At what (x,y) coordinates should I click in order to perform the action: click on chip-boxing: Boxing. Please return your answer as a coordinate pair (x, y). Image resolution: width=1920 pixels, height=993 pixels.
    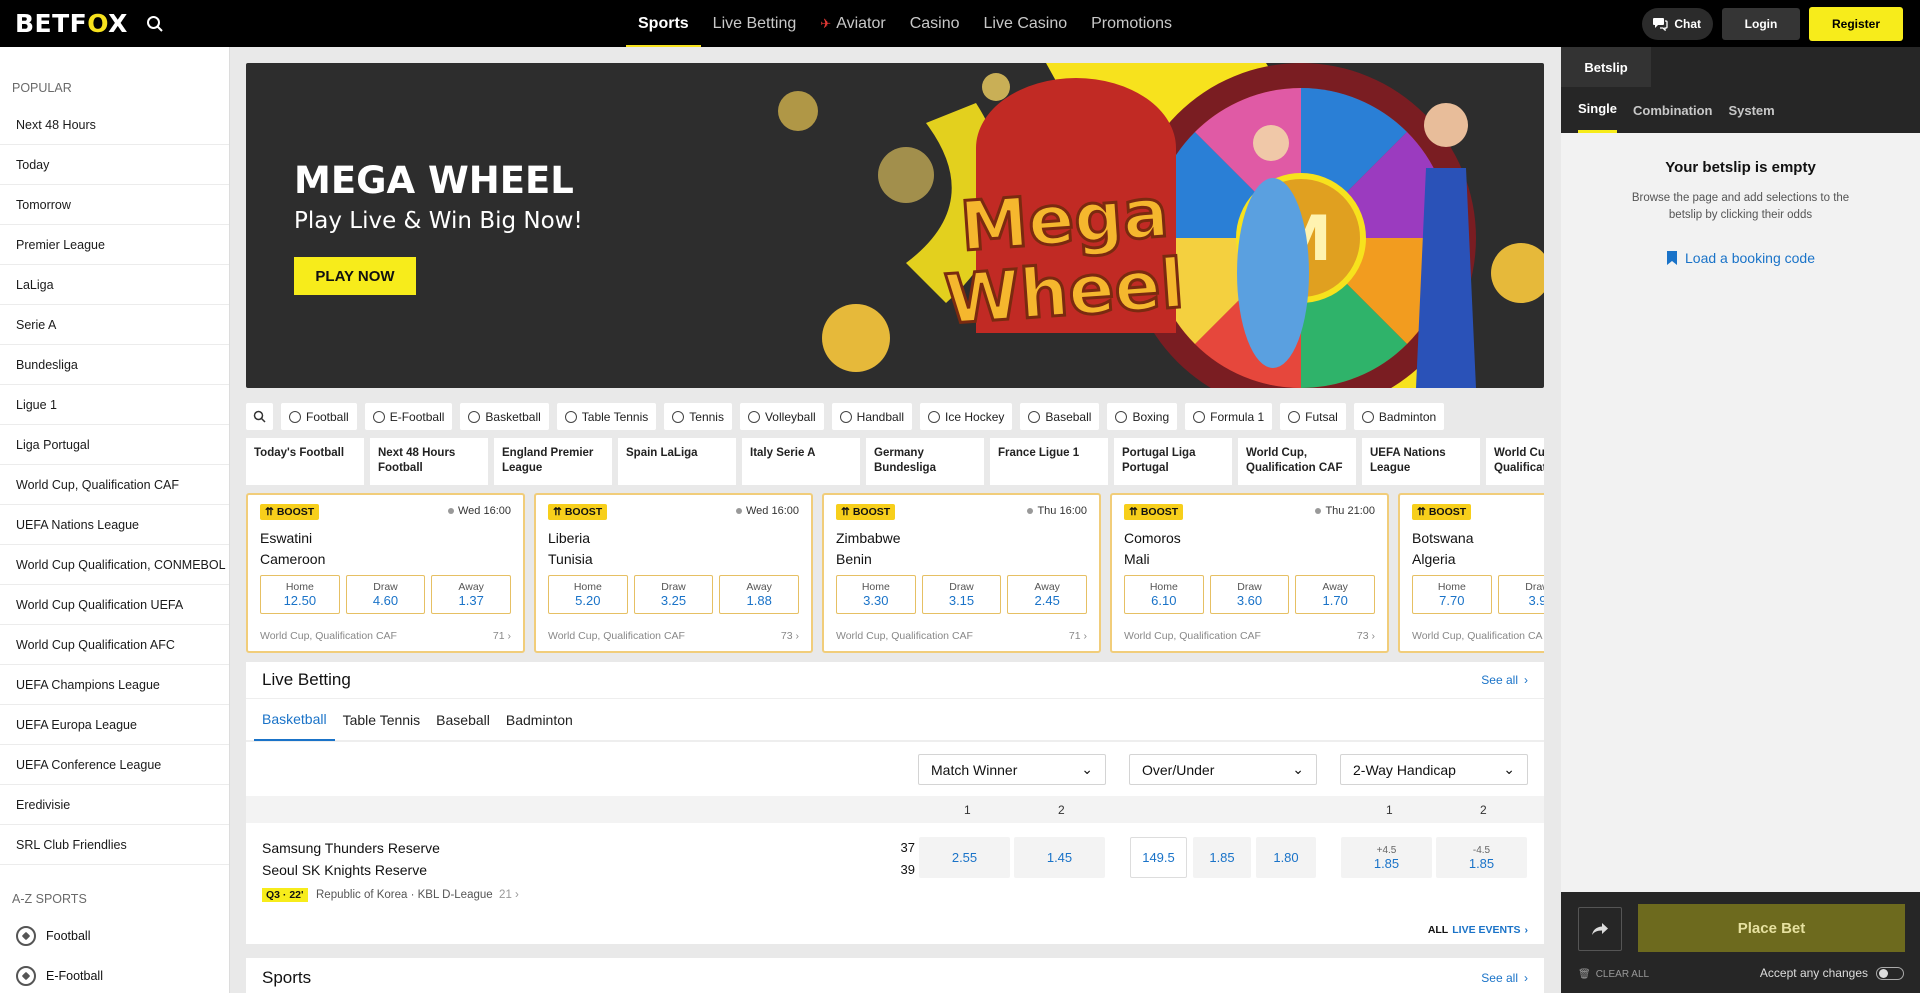
    Looking at the image, I should click on (1142, 416).